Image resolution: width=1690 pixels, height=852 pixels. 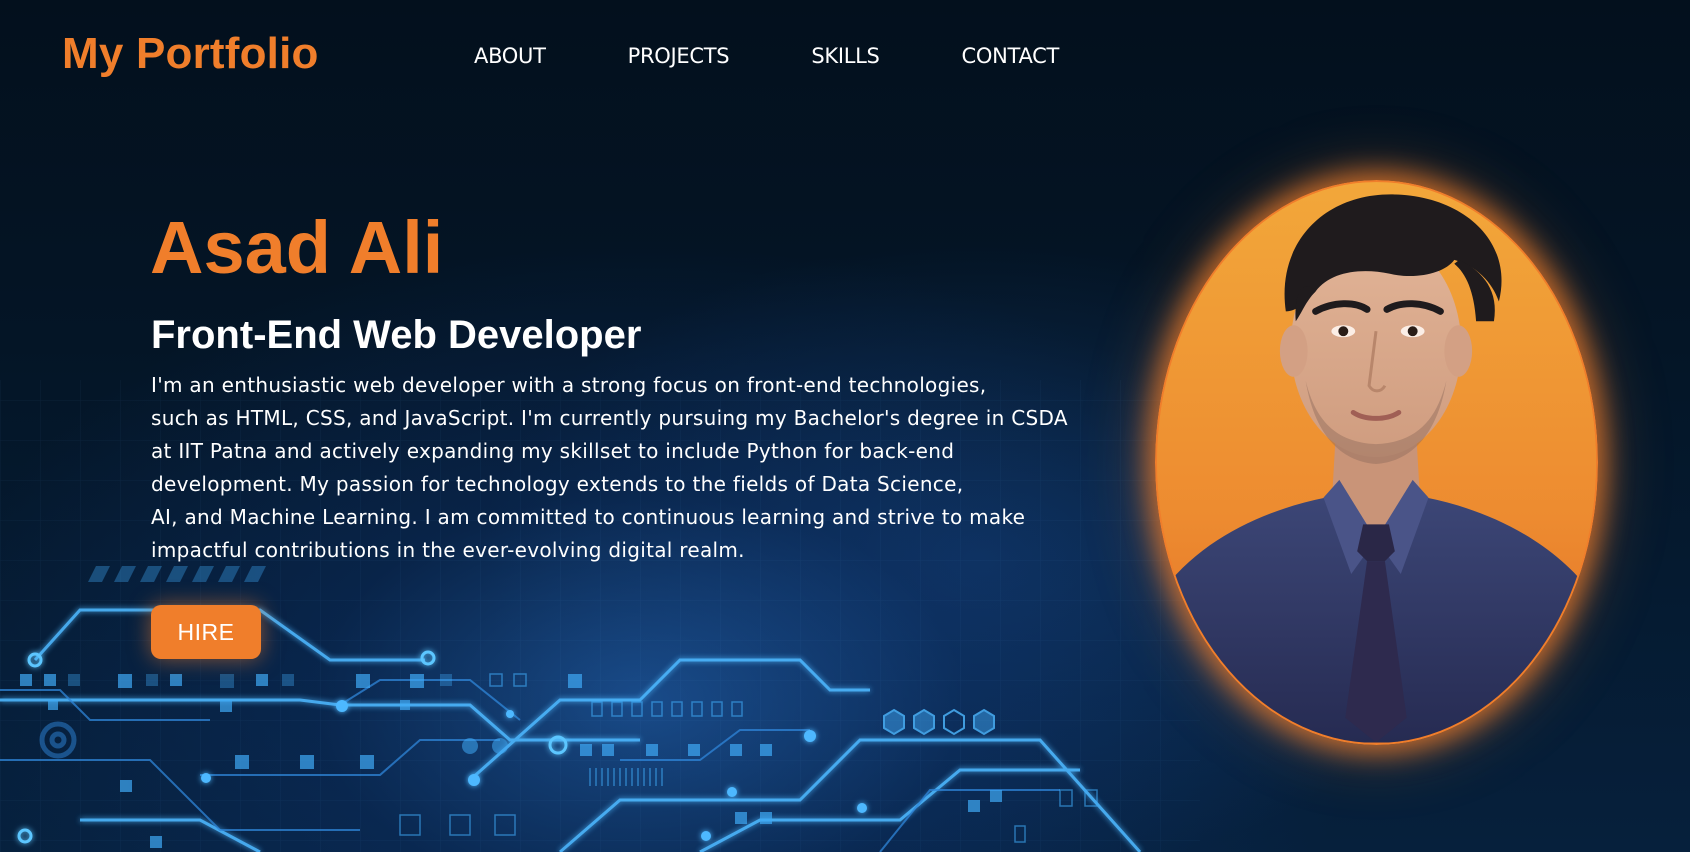 What do you see at coordinates (190, 54) in the screenshot?
I see `brand-logo: My Portfolio` at bounding box center [190, 54].